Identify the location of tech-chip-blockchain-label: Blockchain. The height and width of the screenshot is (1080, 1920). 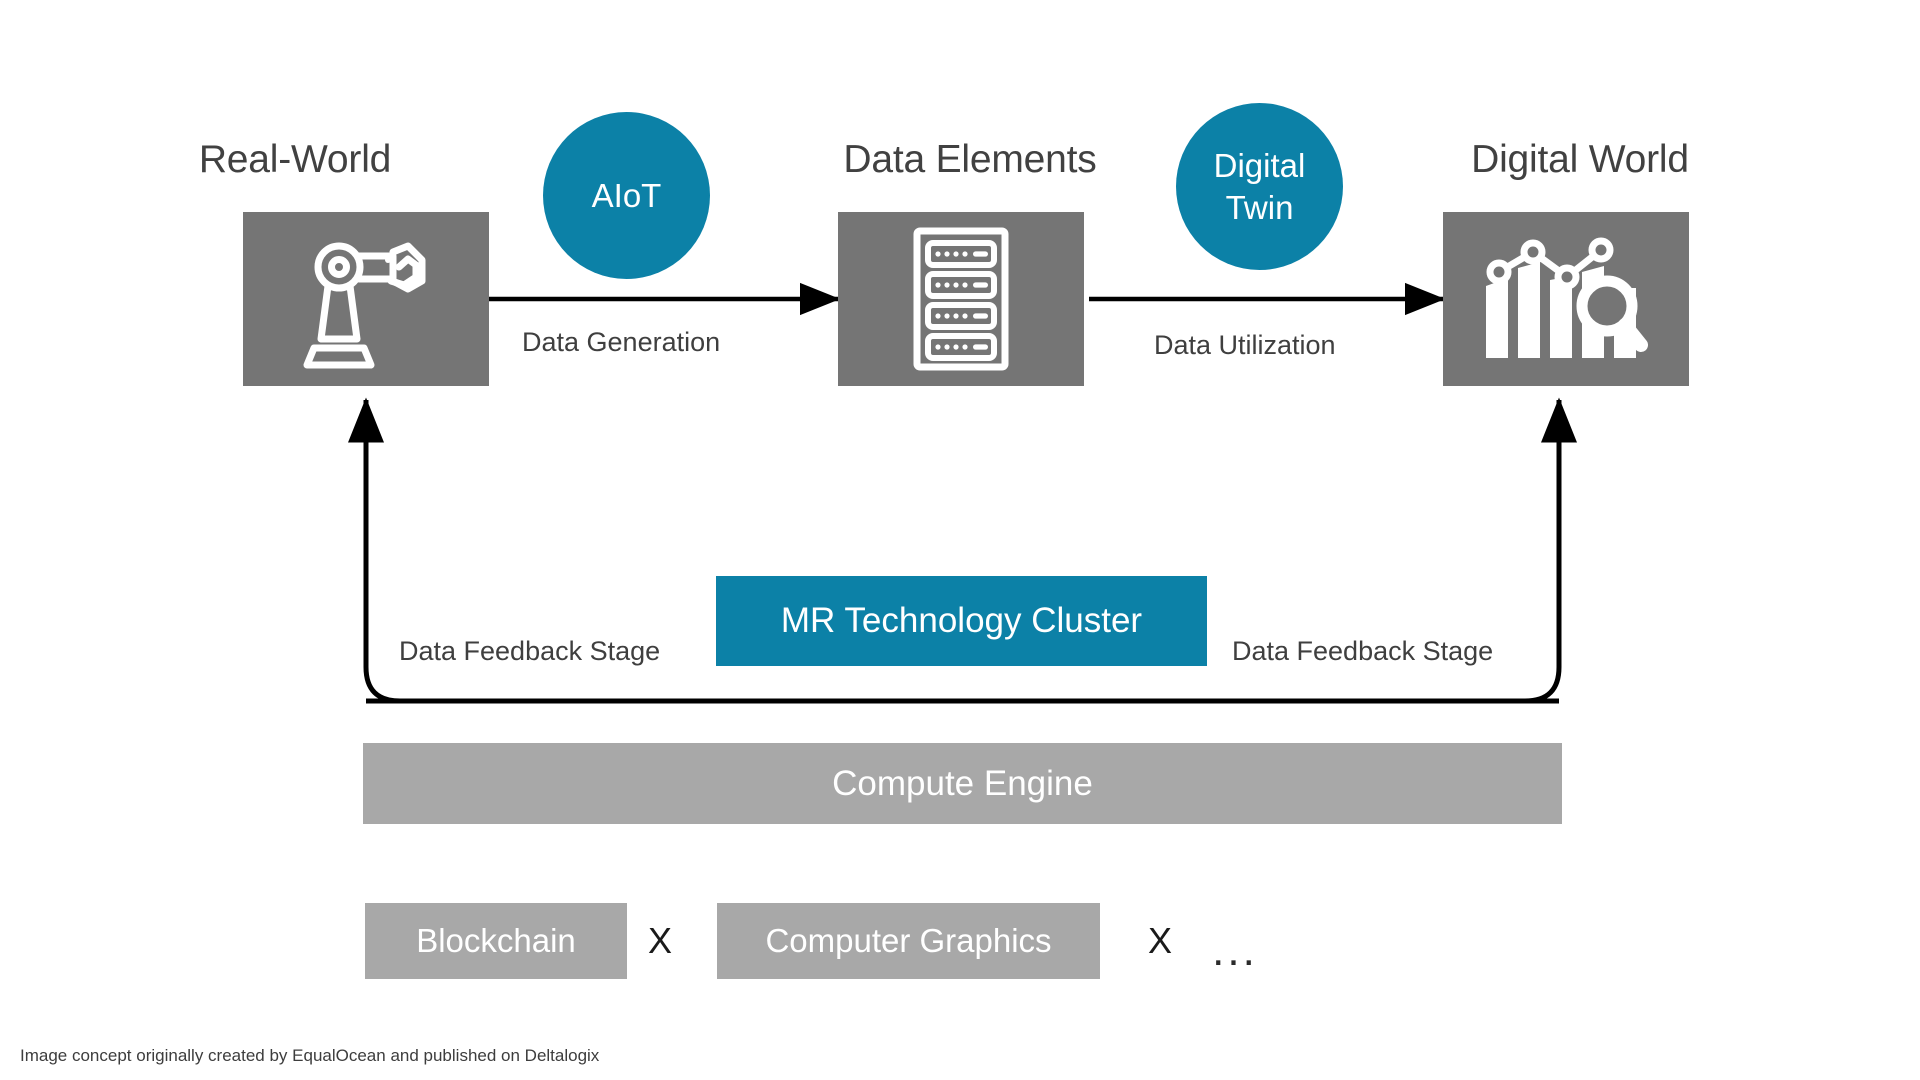
(496, 940).